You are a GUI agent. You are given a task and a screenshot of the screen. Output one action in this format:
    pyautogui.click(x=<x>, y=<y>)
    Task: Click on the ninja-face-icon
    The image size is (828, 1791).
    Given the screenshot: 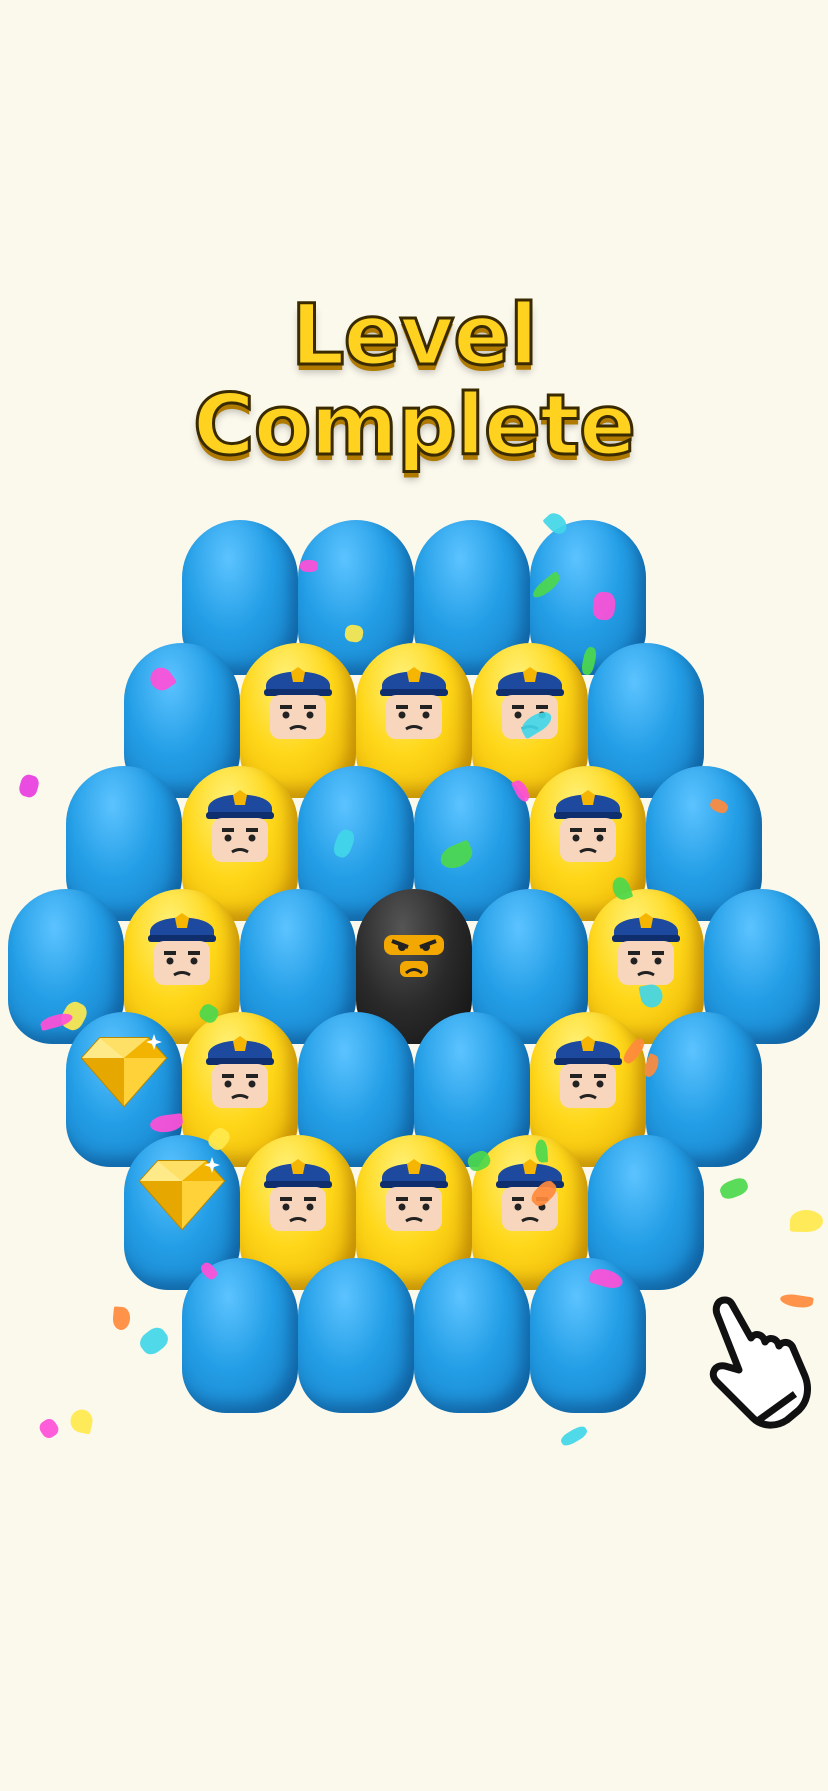 What is the action you would take?
    pyautogui.click(x=414, y=948)
    